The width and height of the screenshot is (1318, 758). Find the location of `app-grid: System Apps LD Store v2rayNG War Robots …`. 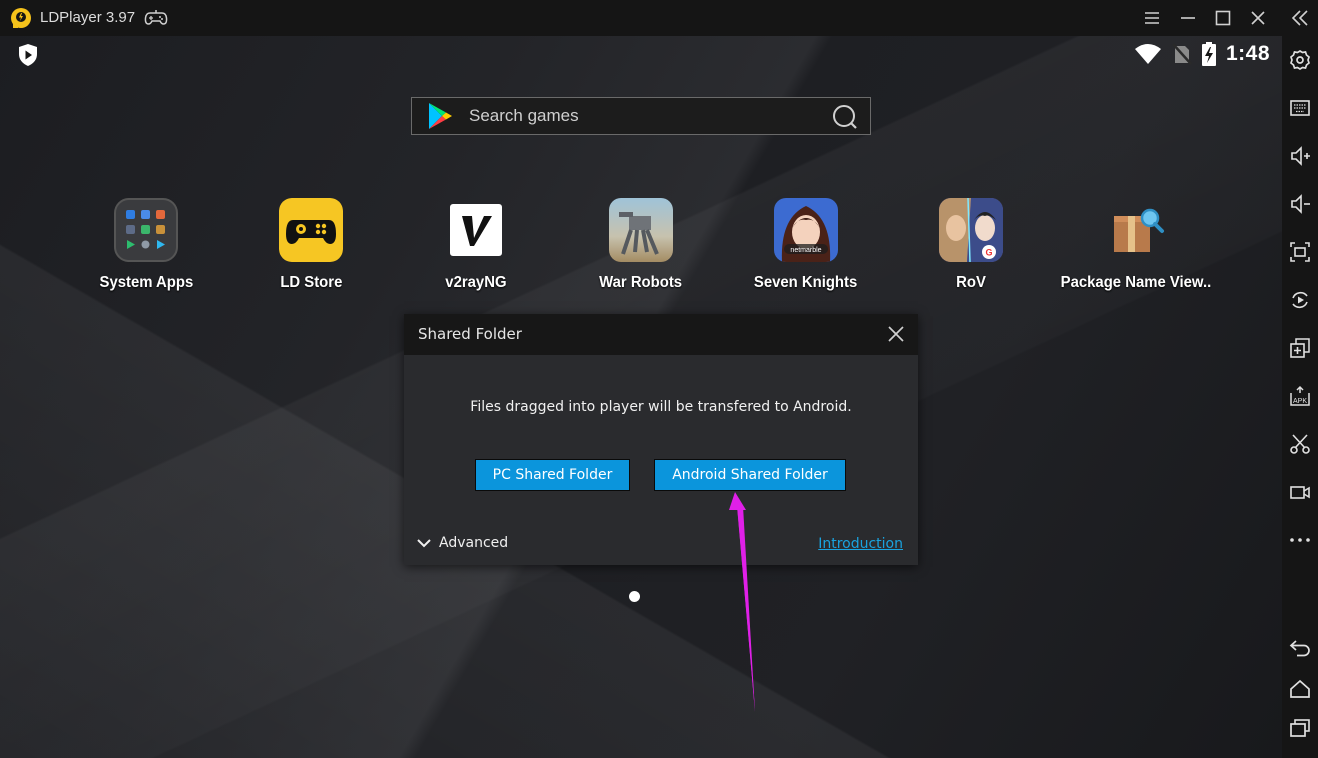

app-grid: System Apps LD Store v2rayNG War Robots … is located at coordinates (641, 248).